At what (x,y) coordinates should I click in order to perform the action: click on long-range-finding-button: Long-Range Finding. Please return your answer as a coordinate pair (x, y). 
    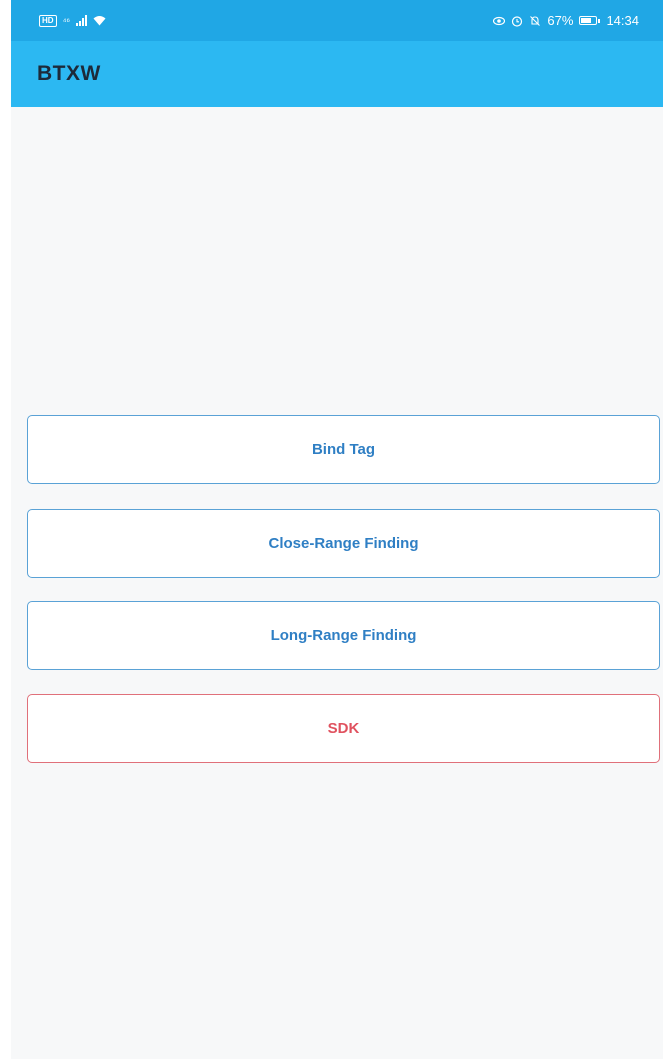
    Looking at the image, I should click on (343, 635).